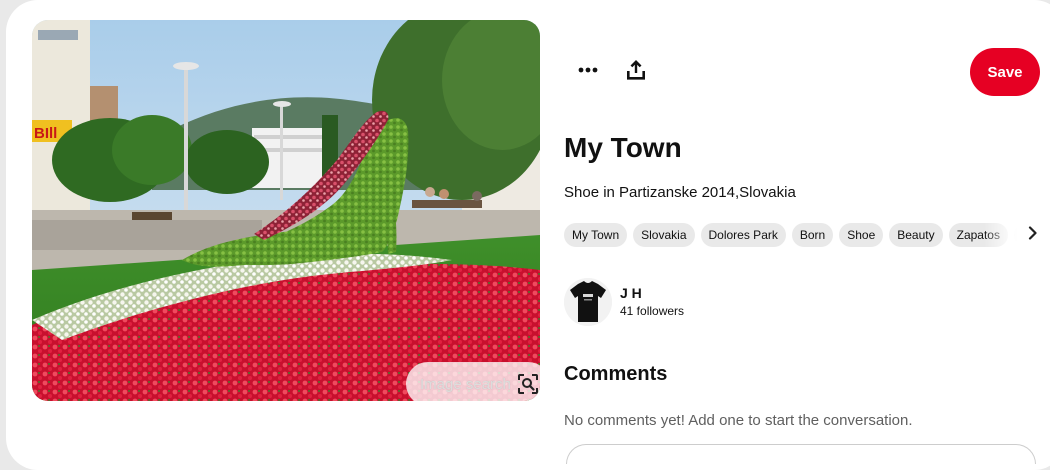 The height and width of the screenshot is (470, 1050). What do you see at coordinates (616, 374) in the screenshot?
I see `comments-heading: Comments` at bounding box center [616, 374].